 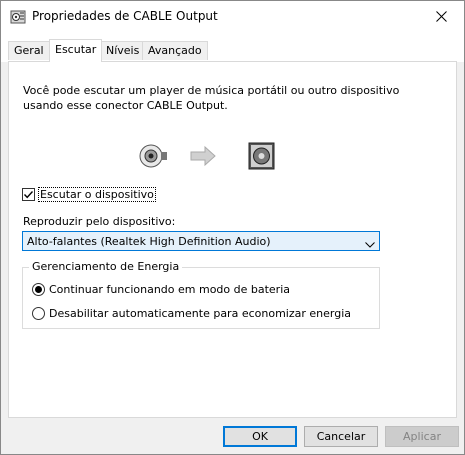 What do you see at coordinates (232, 16) in the screenshot?
I see `title-bar: Propriedades de CABLE Output` at bounding box center [232, 16].